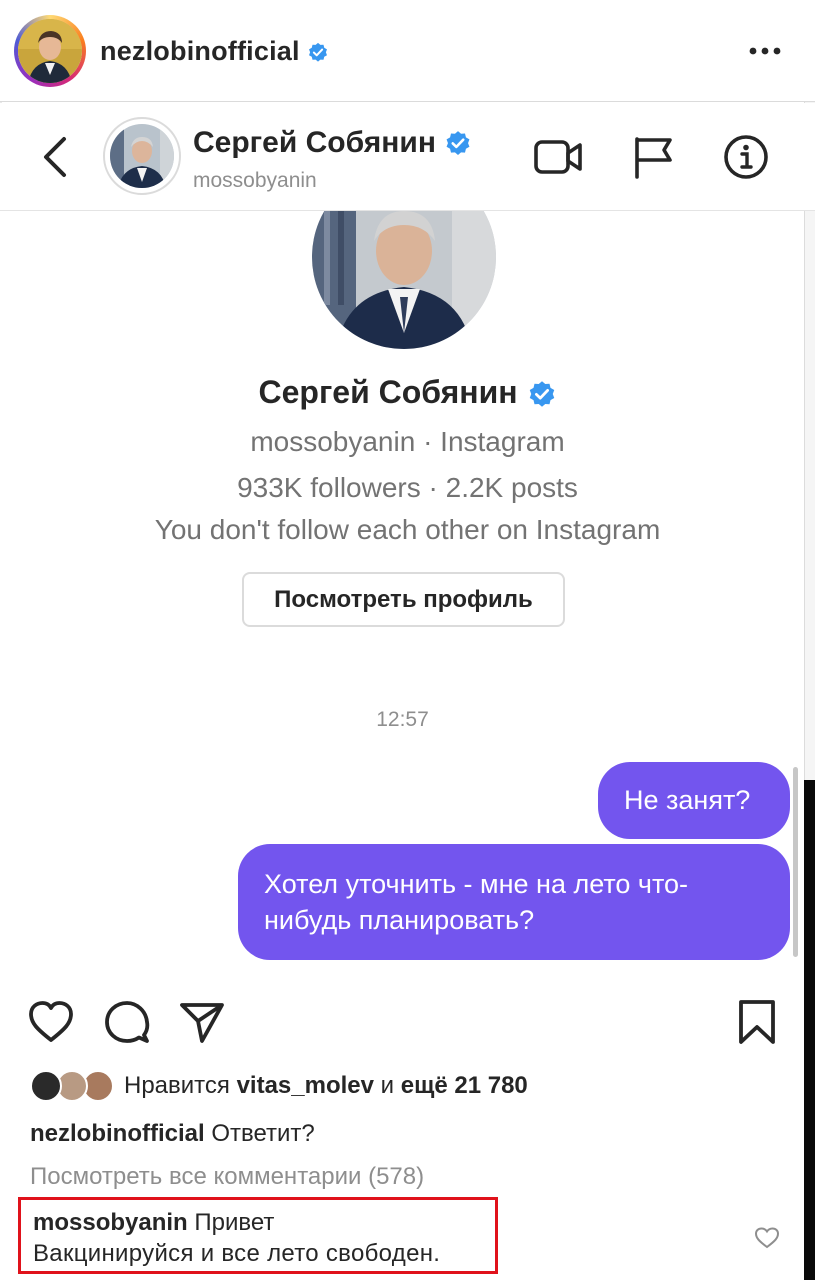 Image resolution: width=815 pixels, height=1280 pixels. Describe the element at coordinates (407, 487) in the screenshot. I see `profile-card-stats: 933K followers · 2.2K posts` at that location.